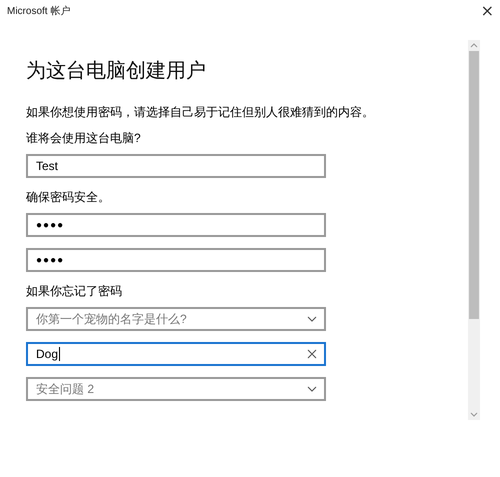 Image resolution: width=500 pixels, height=477 pixels. What do you see at coordinates (176, 389) in the screenshot?
I see `question-dropdown: 安全问题 2` at bounding box center [176, 389].